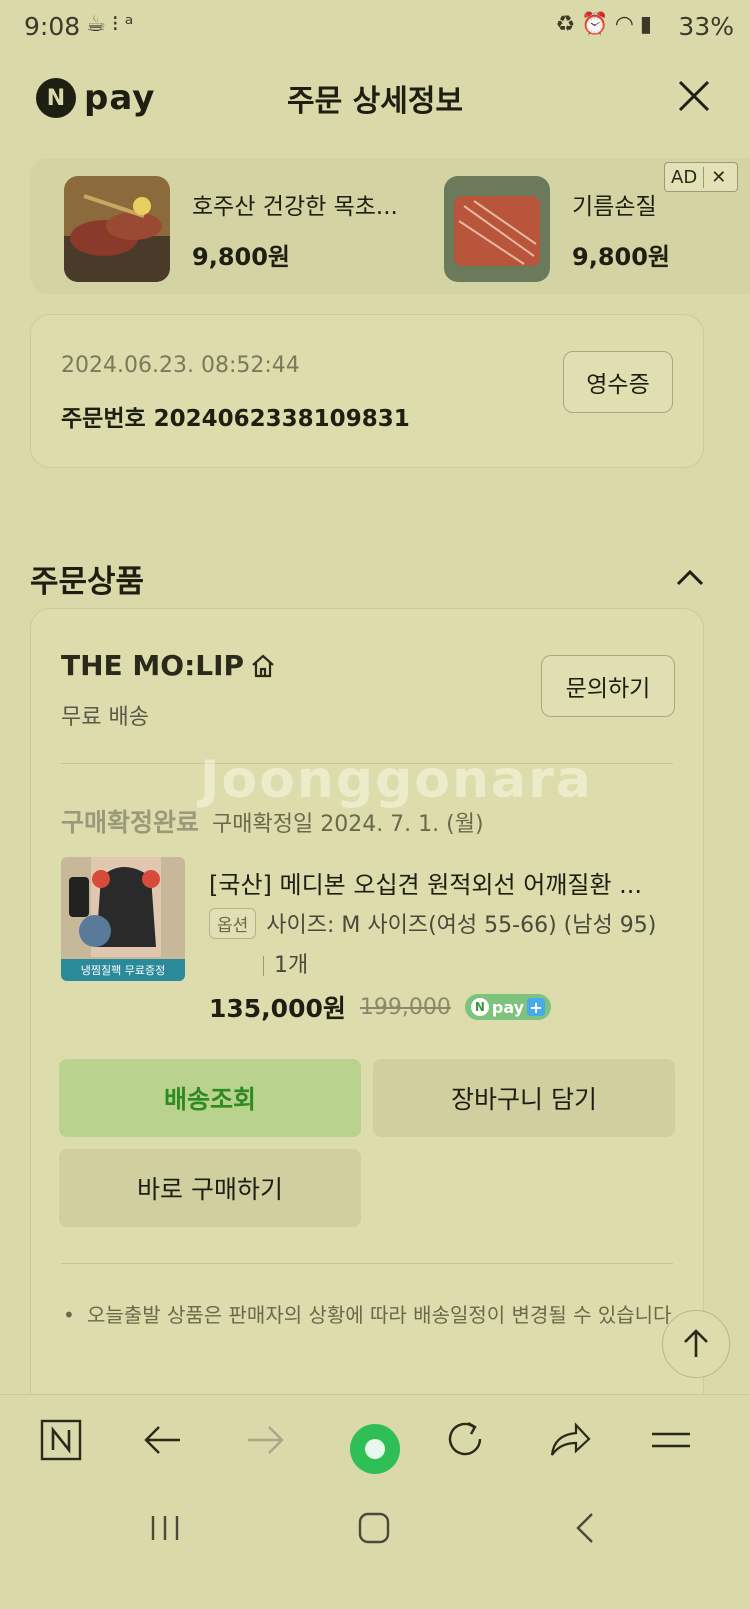 This screenshot has height=1609, width=750. What do you see at coordinates (163, 1440) in the screenshot?
I see `back-arrow-icon` at bounding box center [163, 1440].